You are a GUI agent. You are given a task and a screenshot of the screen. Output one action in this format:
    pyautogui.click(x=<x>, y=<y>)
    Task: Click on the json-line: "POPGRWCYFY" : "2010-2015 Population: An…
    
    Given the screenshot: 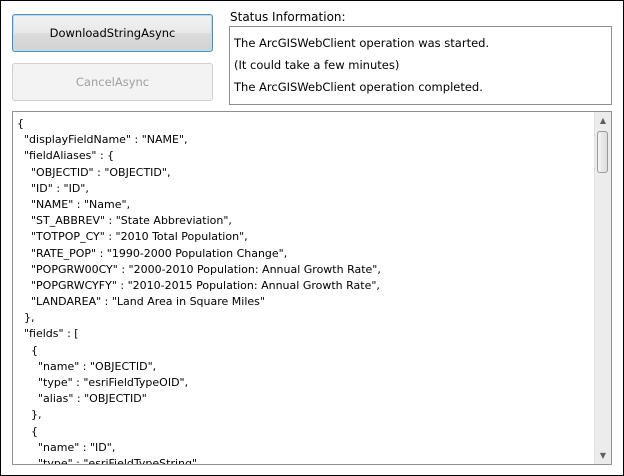 What is the action you would take?
    pyautogui.click(x=198, y=285)
    